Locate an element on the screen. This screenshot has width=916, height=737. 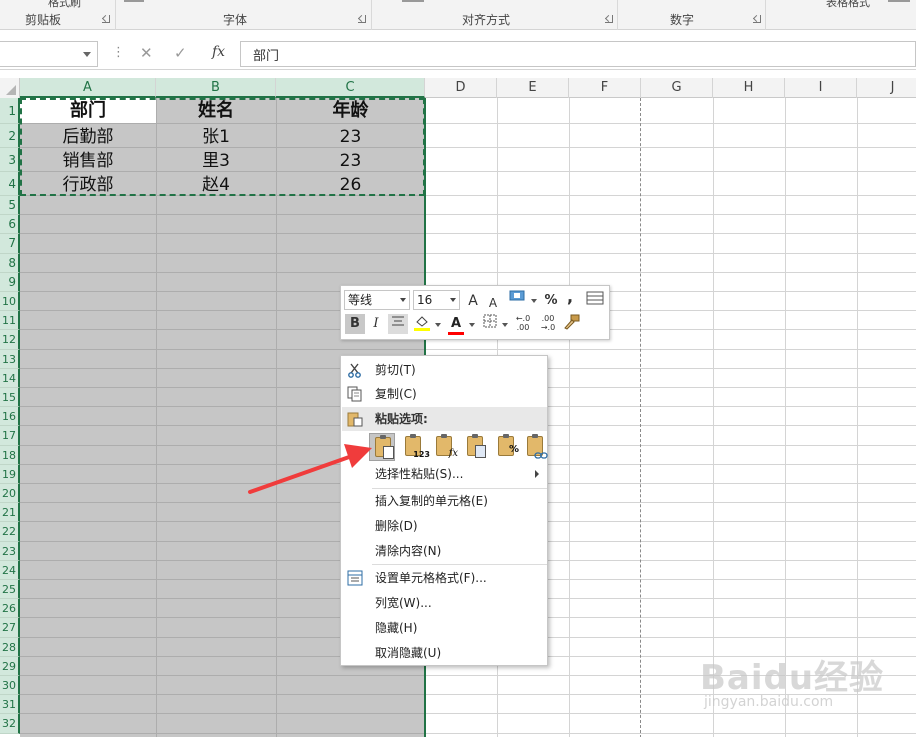
name-box is located at coordinates (49, 54).